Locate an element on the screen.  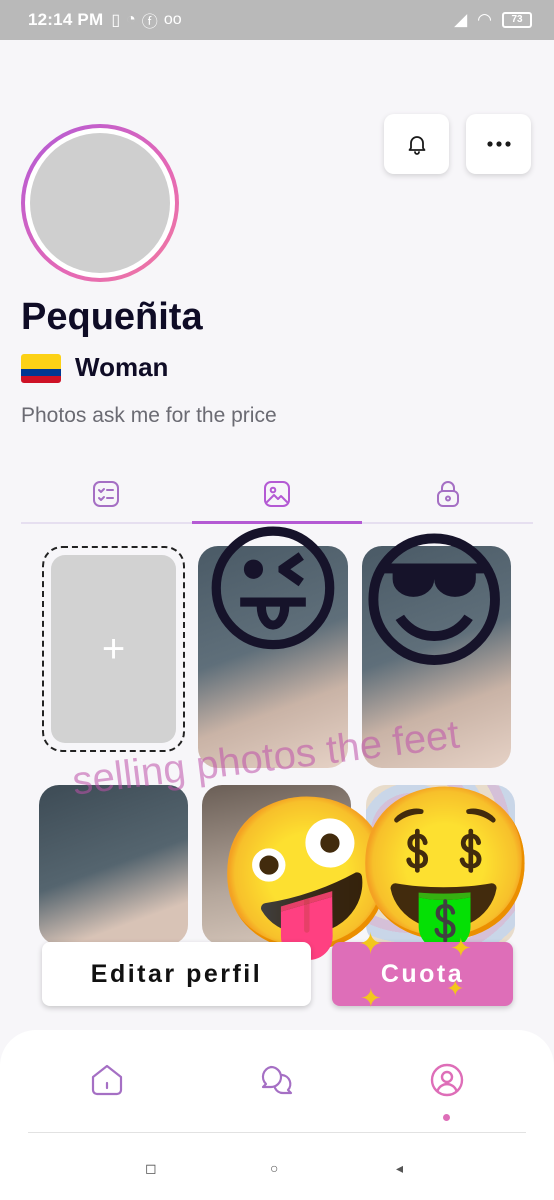
active-indicator-dot is located at coordinates (446, 1117).